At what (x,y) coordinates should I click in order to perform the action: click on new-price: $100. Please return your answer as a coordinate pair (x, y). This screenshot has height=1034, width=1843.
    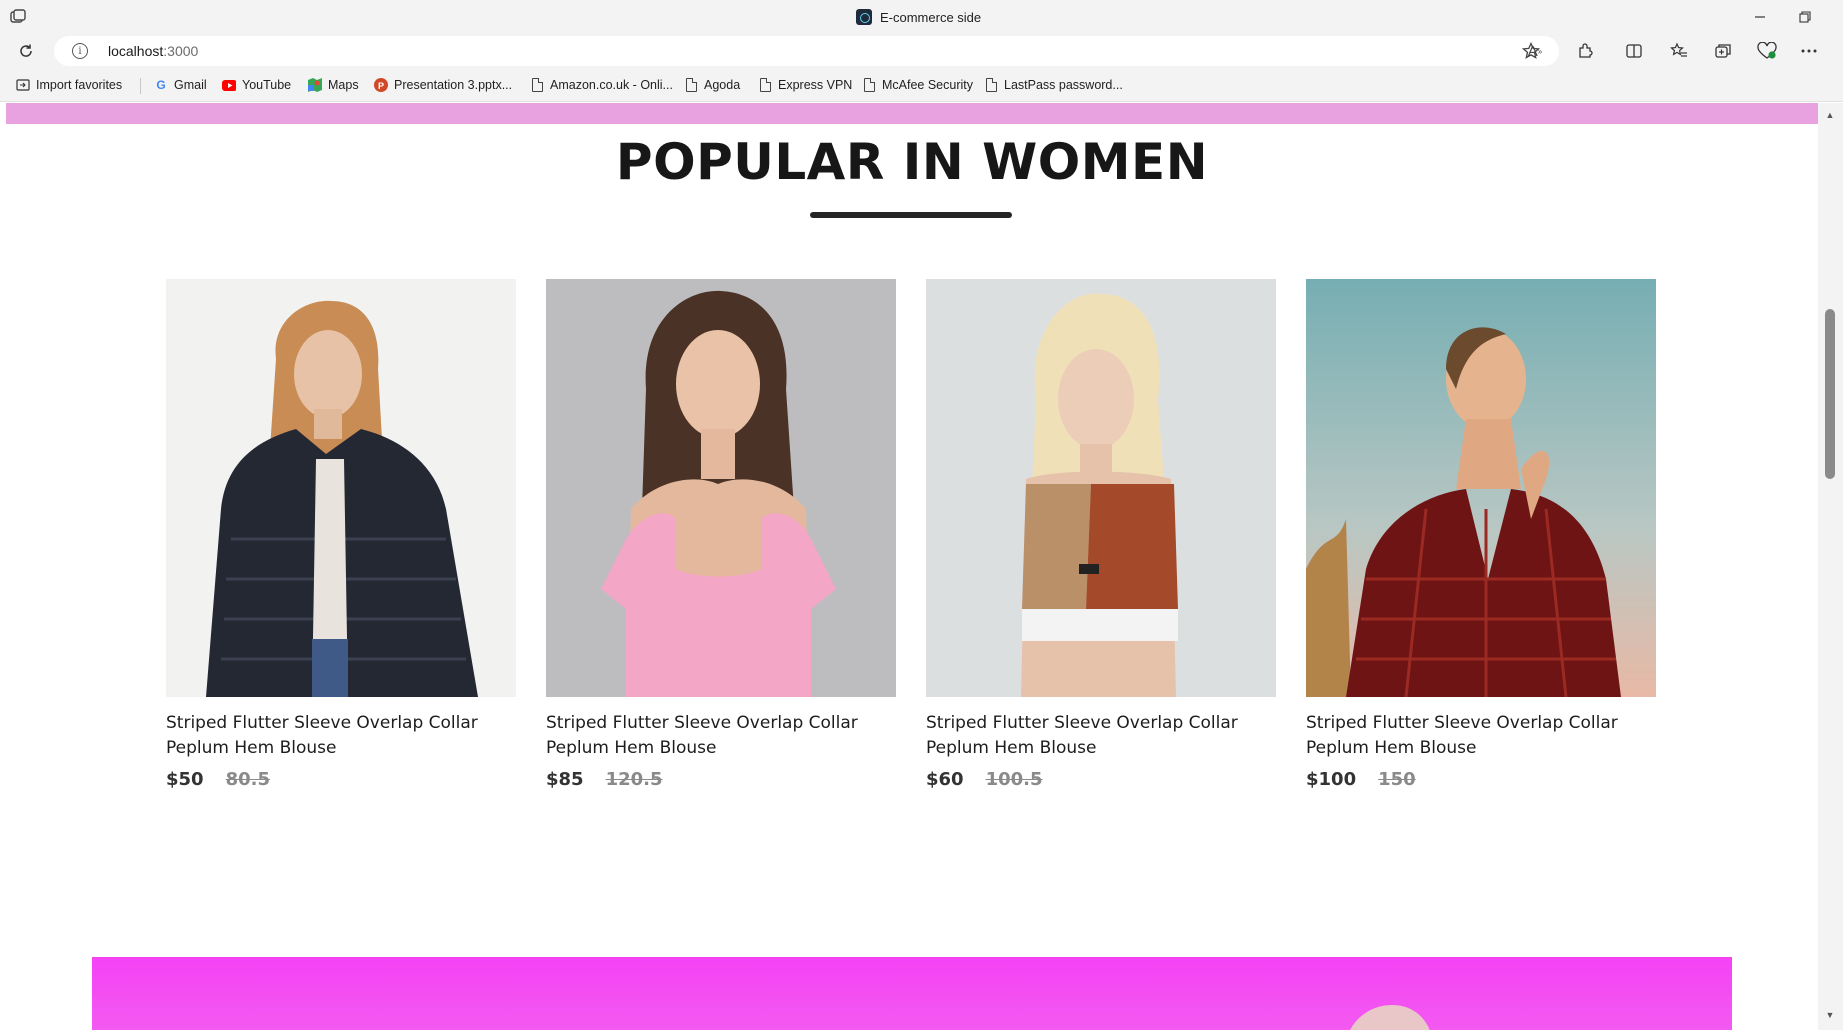
    Looking at the image, I should click on (1331, 779).